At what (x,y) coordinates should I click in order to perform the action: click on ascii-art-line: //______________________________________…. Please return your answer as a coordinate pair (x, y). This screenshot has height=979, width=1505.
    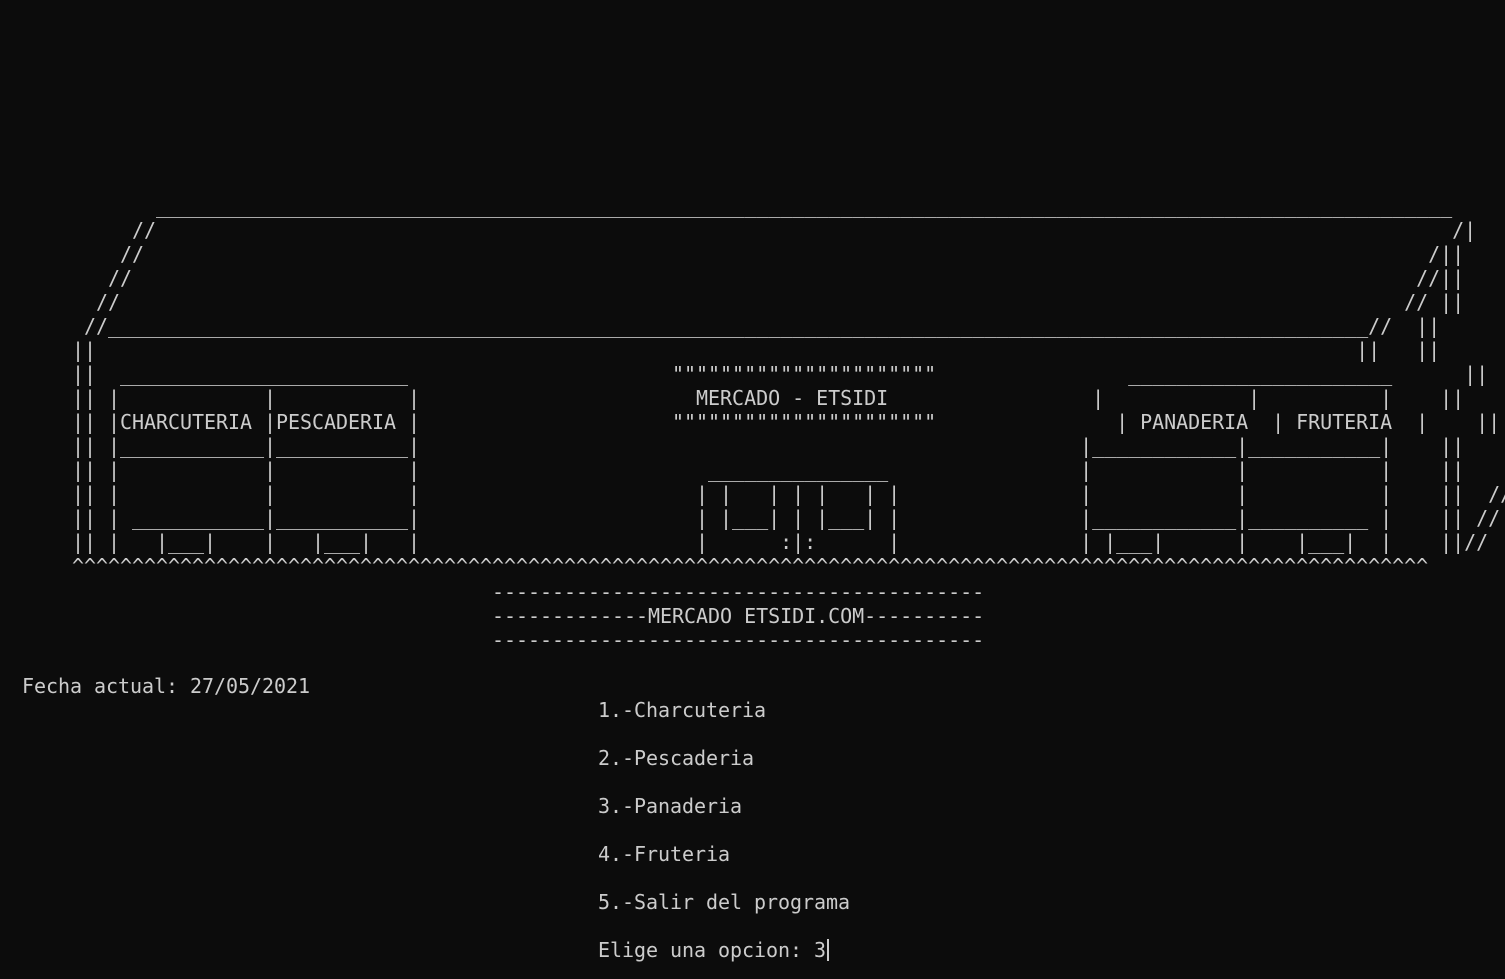
    Looking at the image, I should click on (720, 326).